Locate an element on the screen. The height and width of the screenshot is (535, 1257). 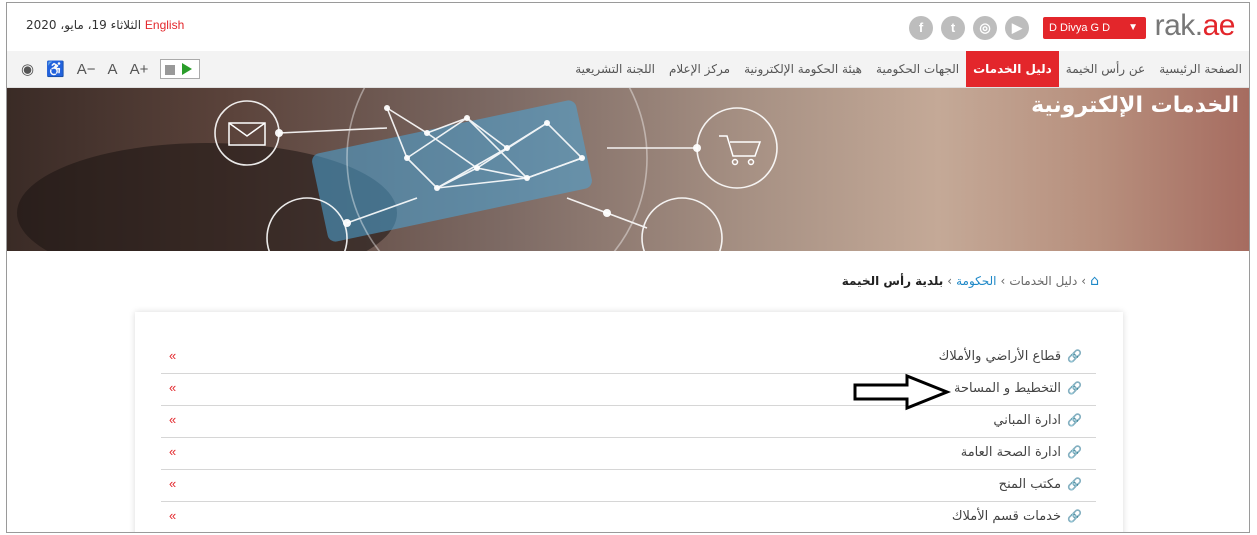
nav-item-legislative-committee: اللجنة التشريعية is located at coordinates (615, 69).